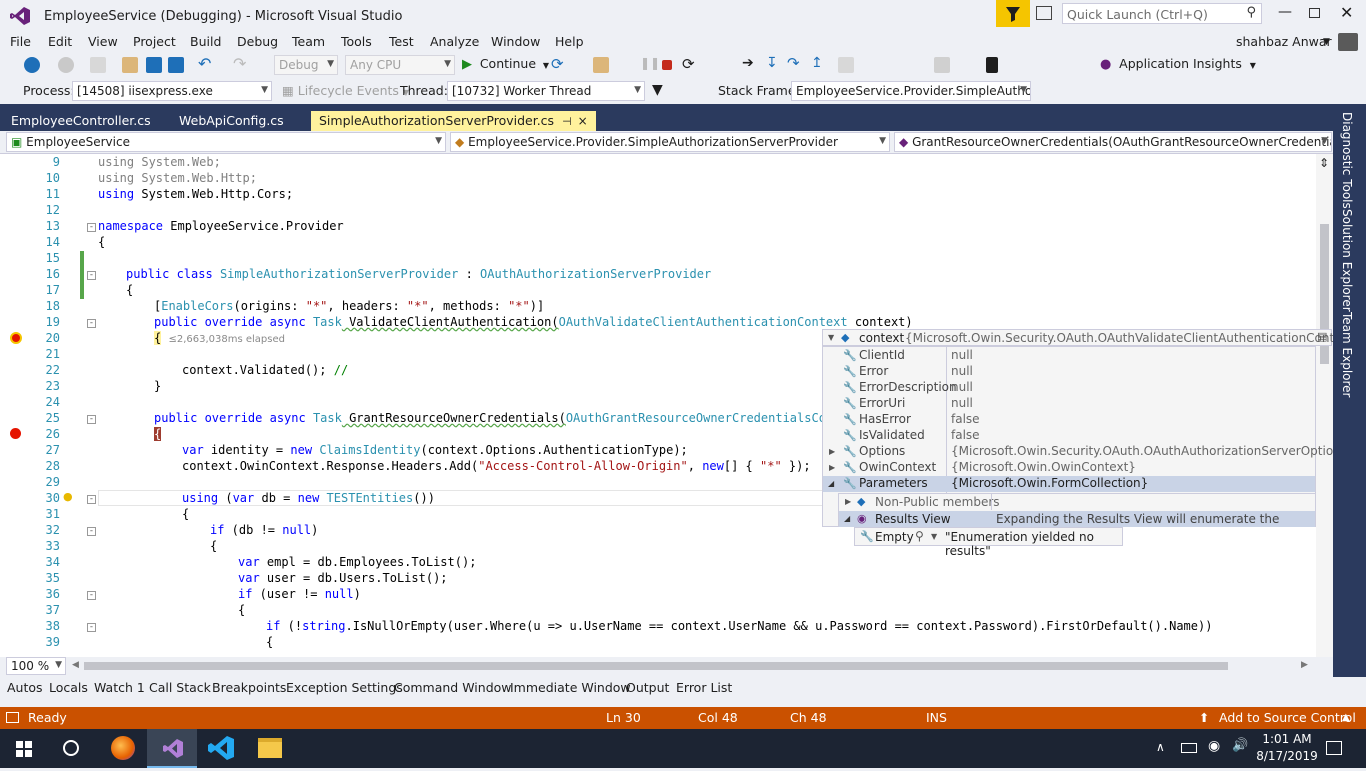 This screenshot has height=771, width=1366. Describe the element at coordinates (400, 65) in the screenshot. I see `solution-platform-select: Any CPU ▼` at that location.